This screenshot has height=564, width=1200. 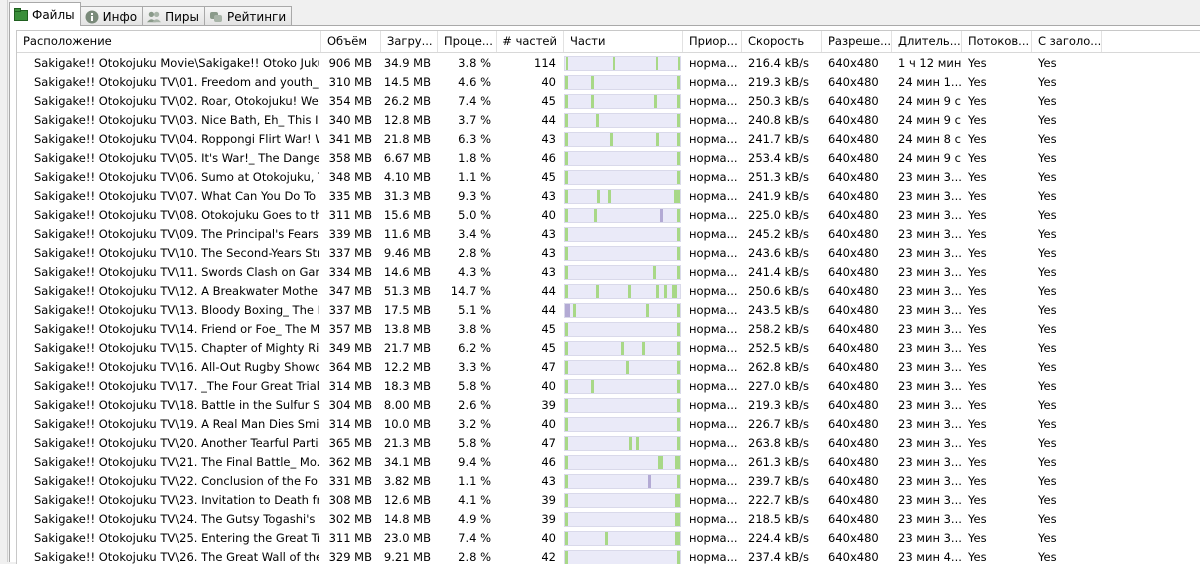 What do you see at coordinates (548, 329) in the screenshot?
I see `cell-pieces-count: 45` at bounding box center [548, 329].